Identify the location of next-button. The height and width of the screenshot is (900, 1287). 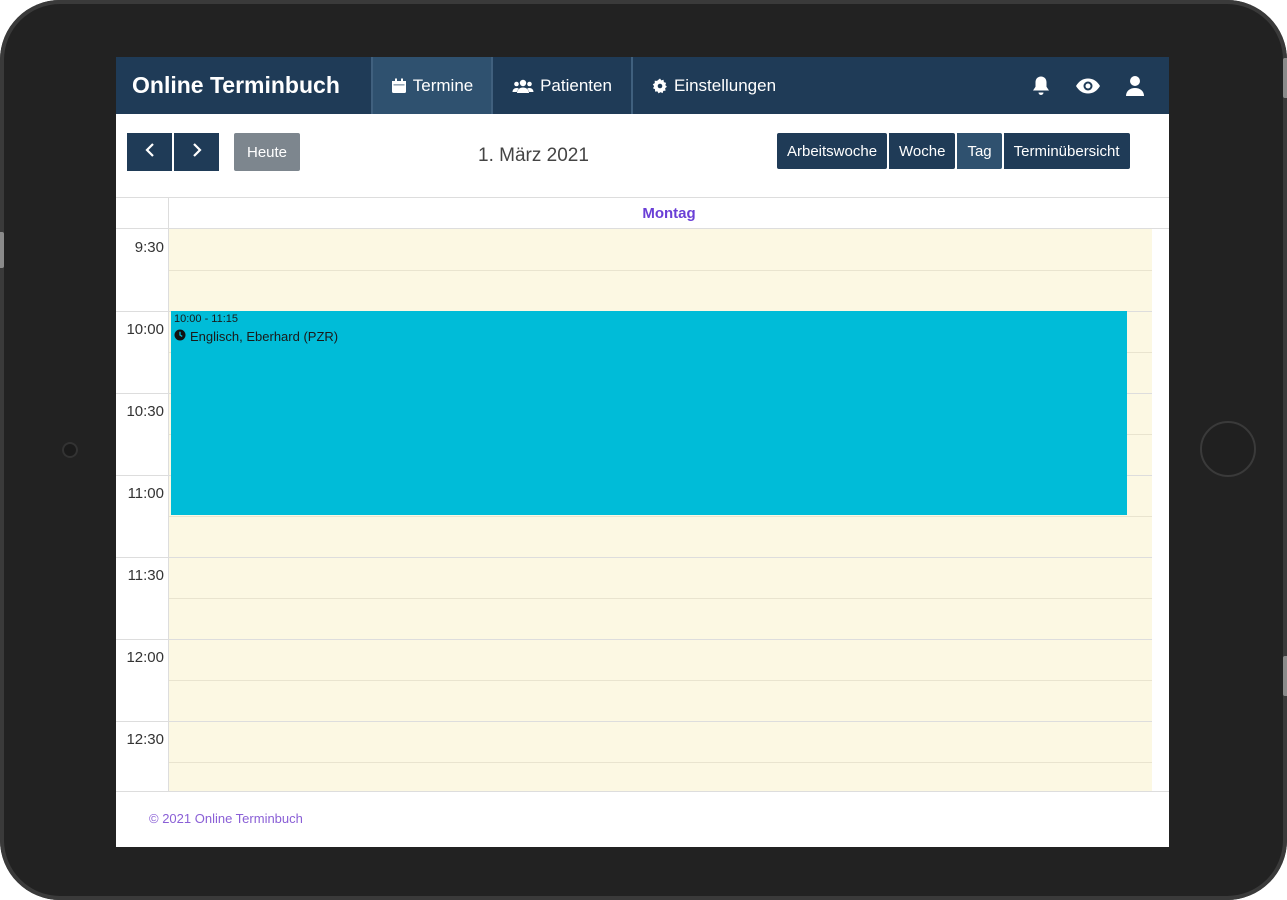
(195, 152).